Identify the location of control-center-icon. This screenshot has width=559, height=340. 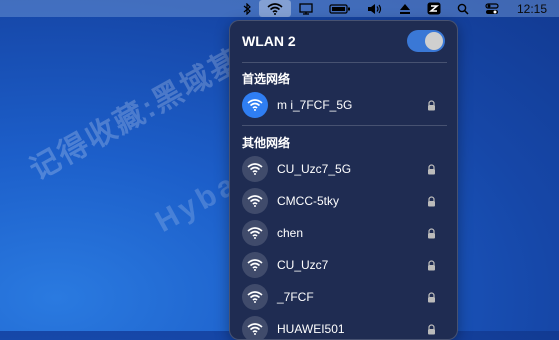
(492, 8).